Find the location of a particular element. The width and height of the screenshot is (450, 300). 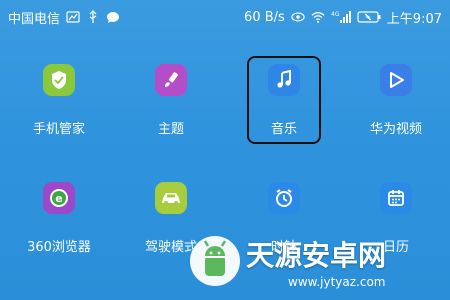

svg-text: 4G is located at coordinates (335, 14).